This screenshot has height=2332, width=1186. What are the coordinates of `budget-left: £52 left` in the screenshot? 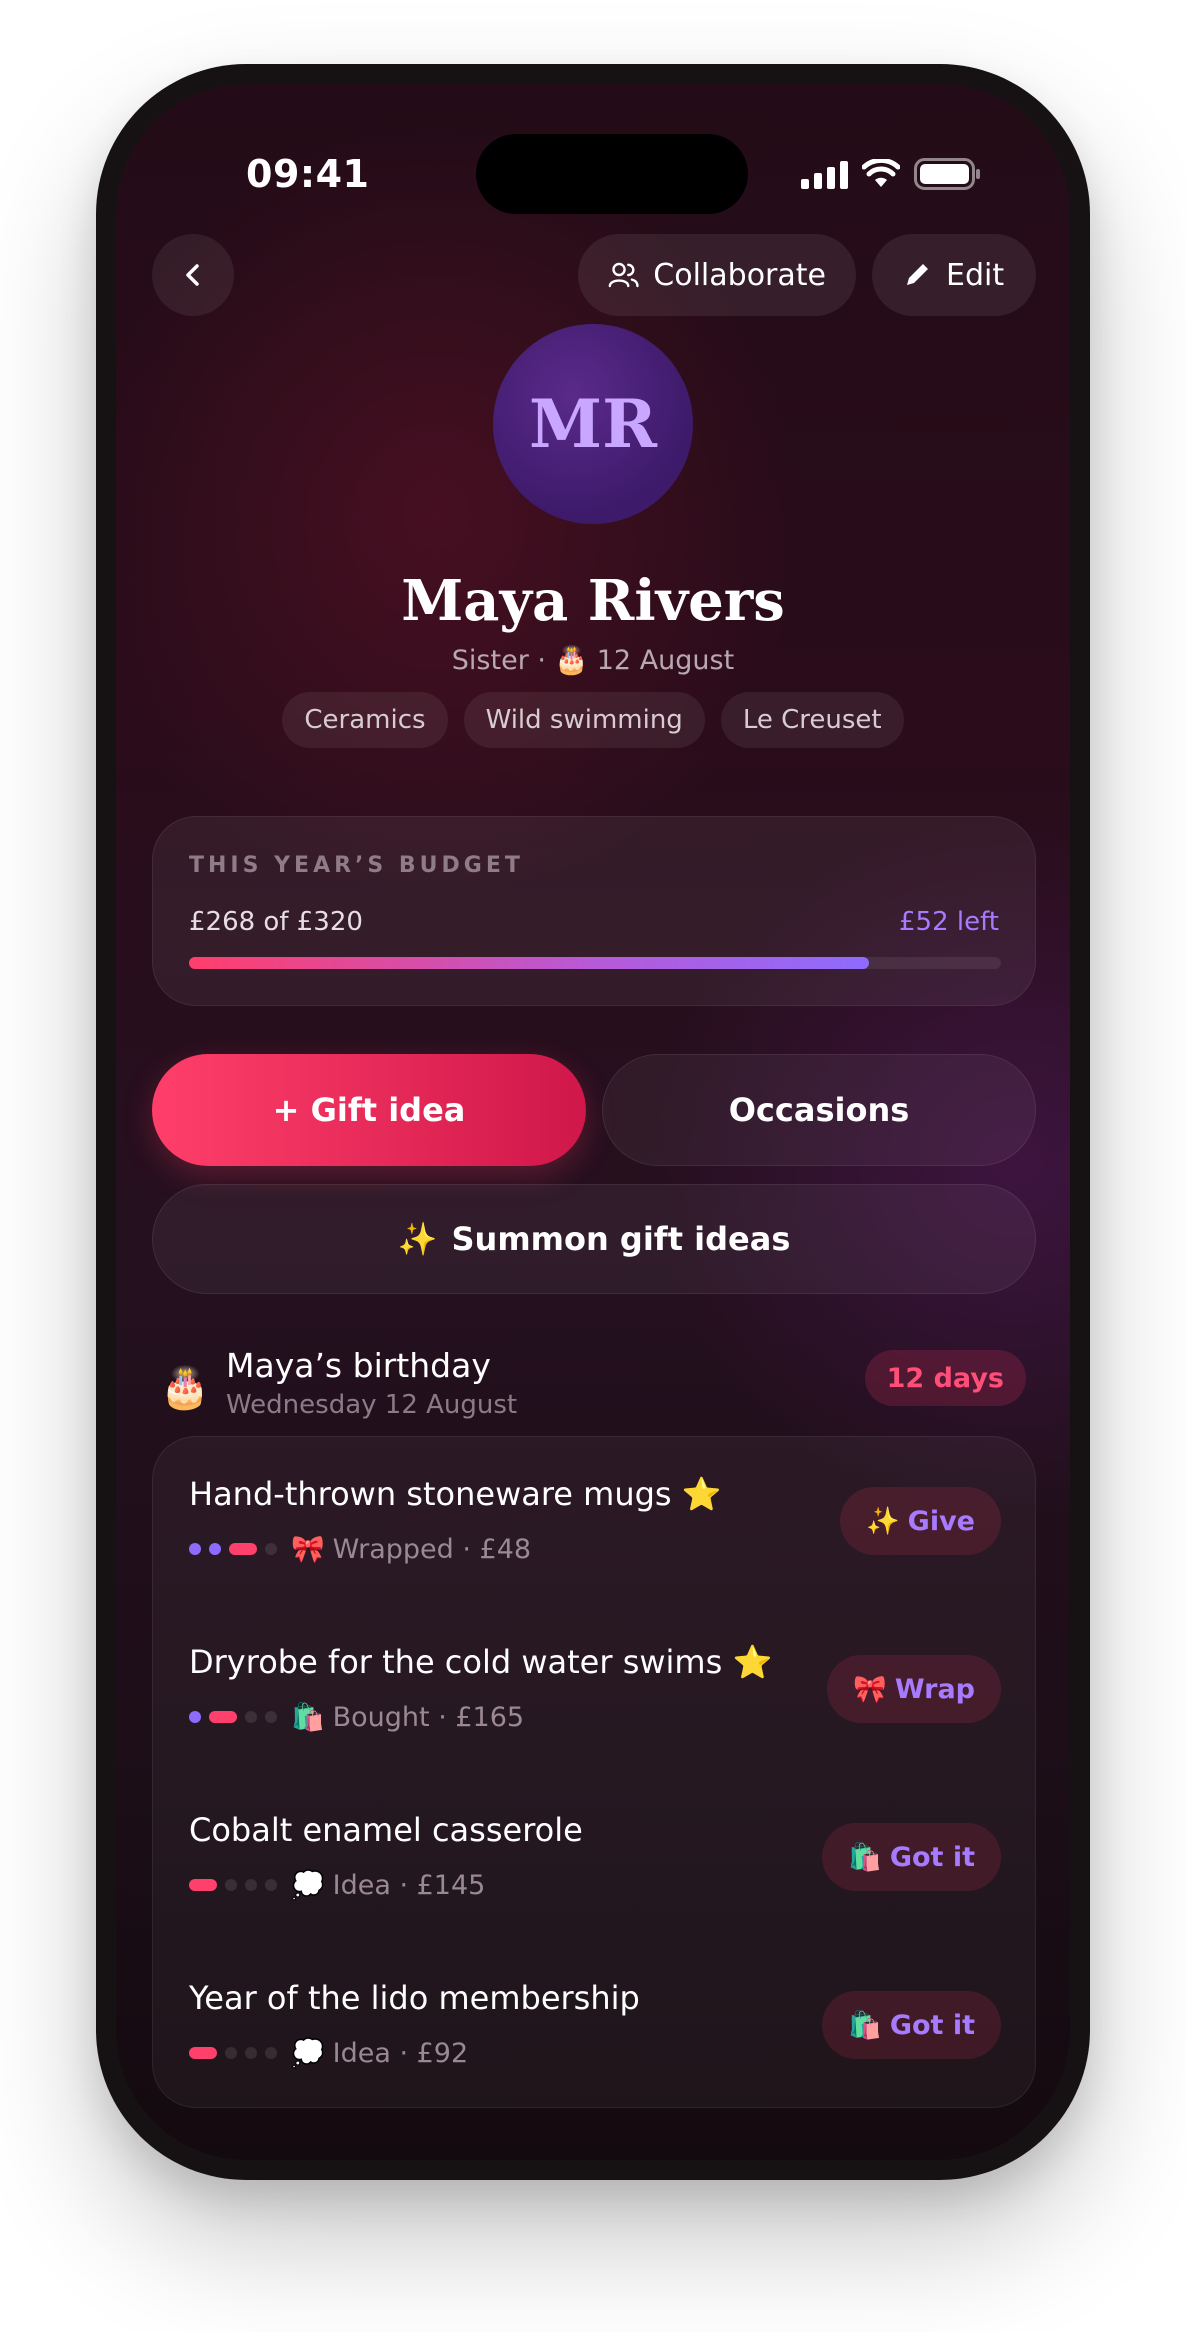 It's located at (948, 922).